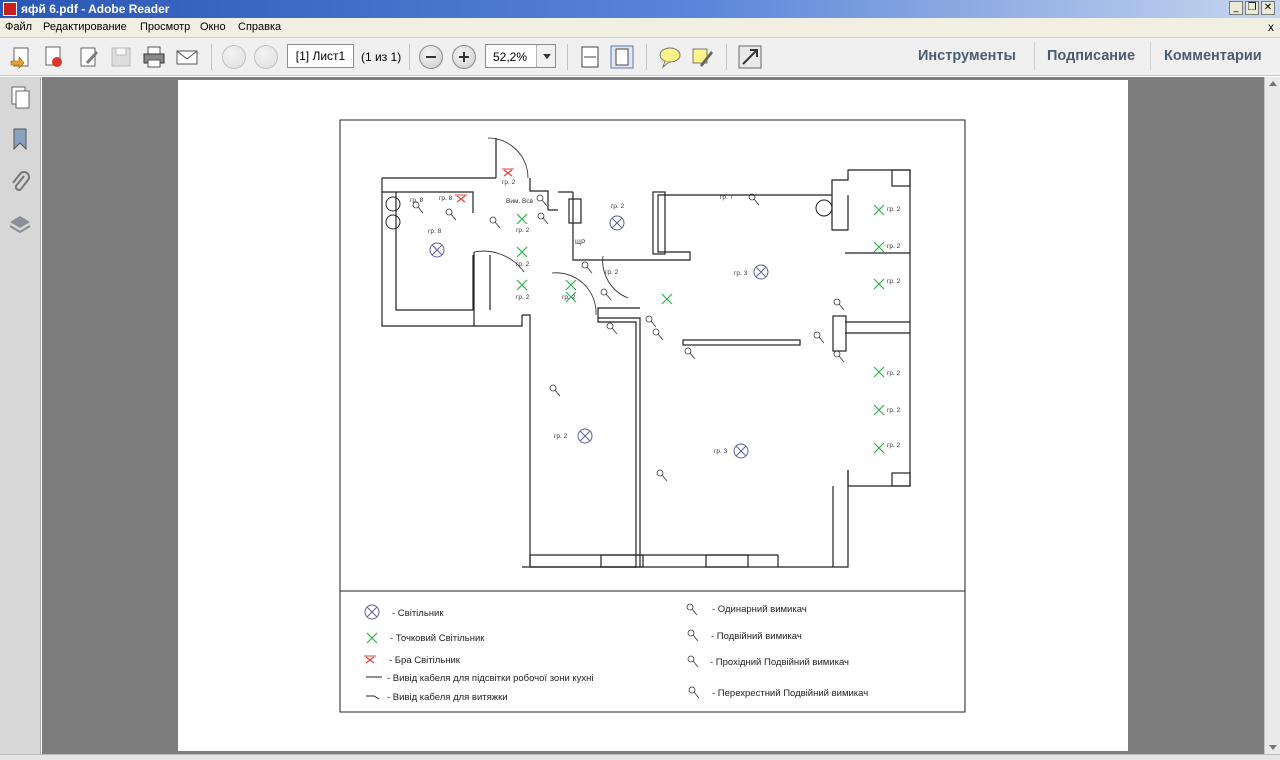 This screenshot has width=1280, height=760. What do you see at coordinates (790, 693) in the screenshot?
I see `legend-item: - Перехрестний Подвійний вимикач` at bounding box center [790, 693].